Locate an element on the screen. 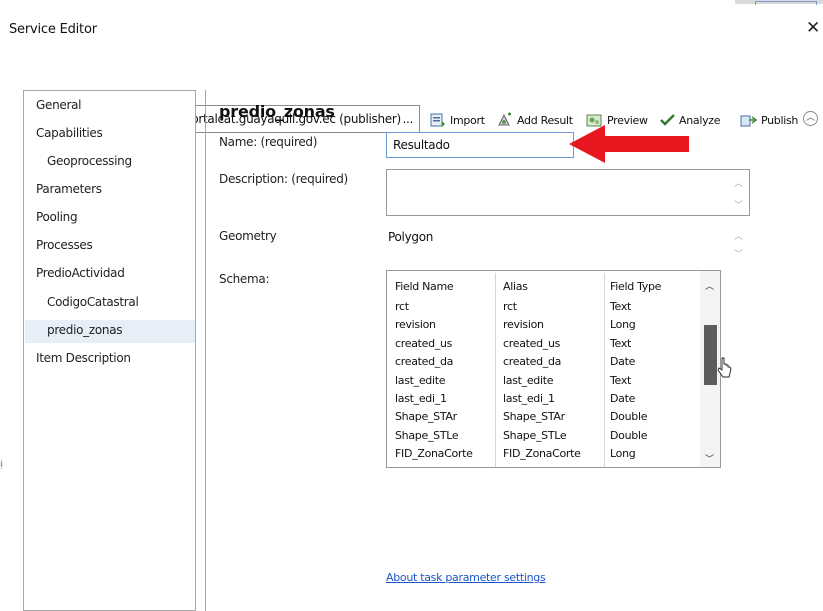 The width and height of the screenshot is (823, 611). row-alias: rct is located at coordinates (510, 306).